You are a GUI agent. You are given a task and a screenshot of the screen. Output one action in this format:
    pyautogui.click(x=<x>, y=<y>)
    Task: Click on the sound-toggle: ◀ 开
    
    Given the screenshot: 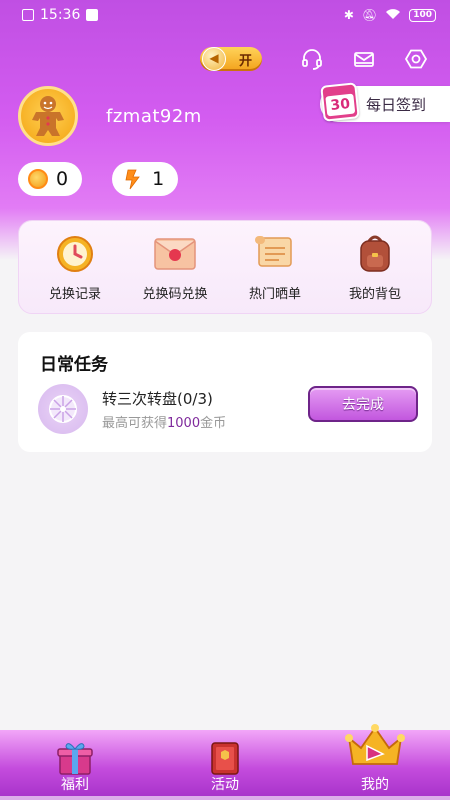 What is the action you would take?
    pyautogui.click(x=231, y=59)
    